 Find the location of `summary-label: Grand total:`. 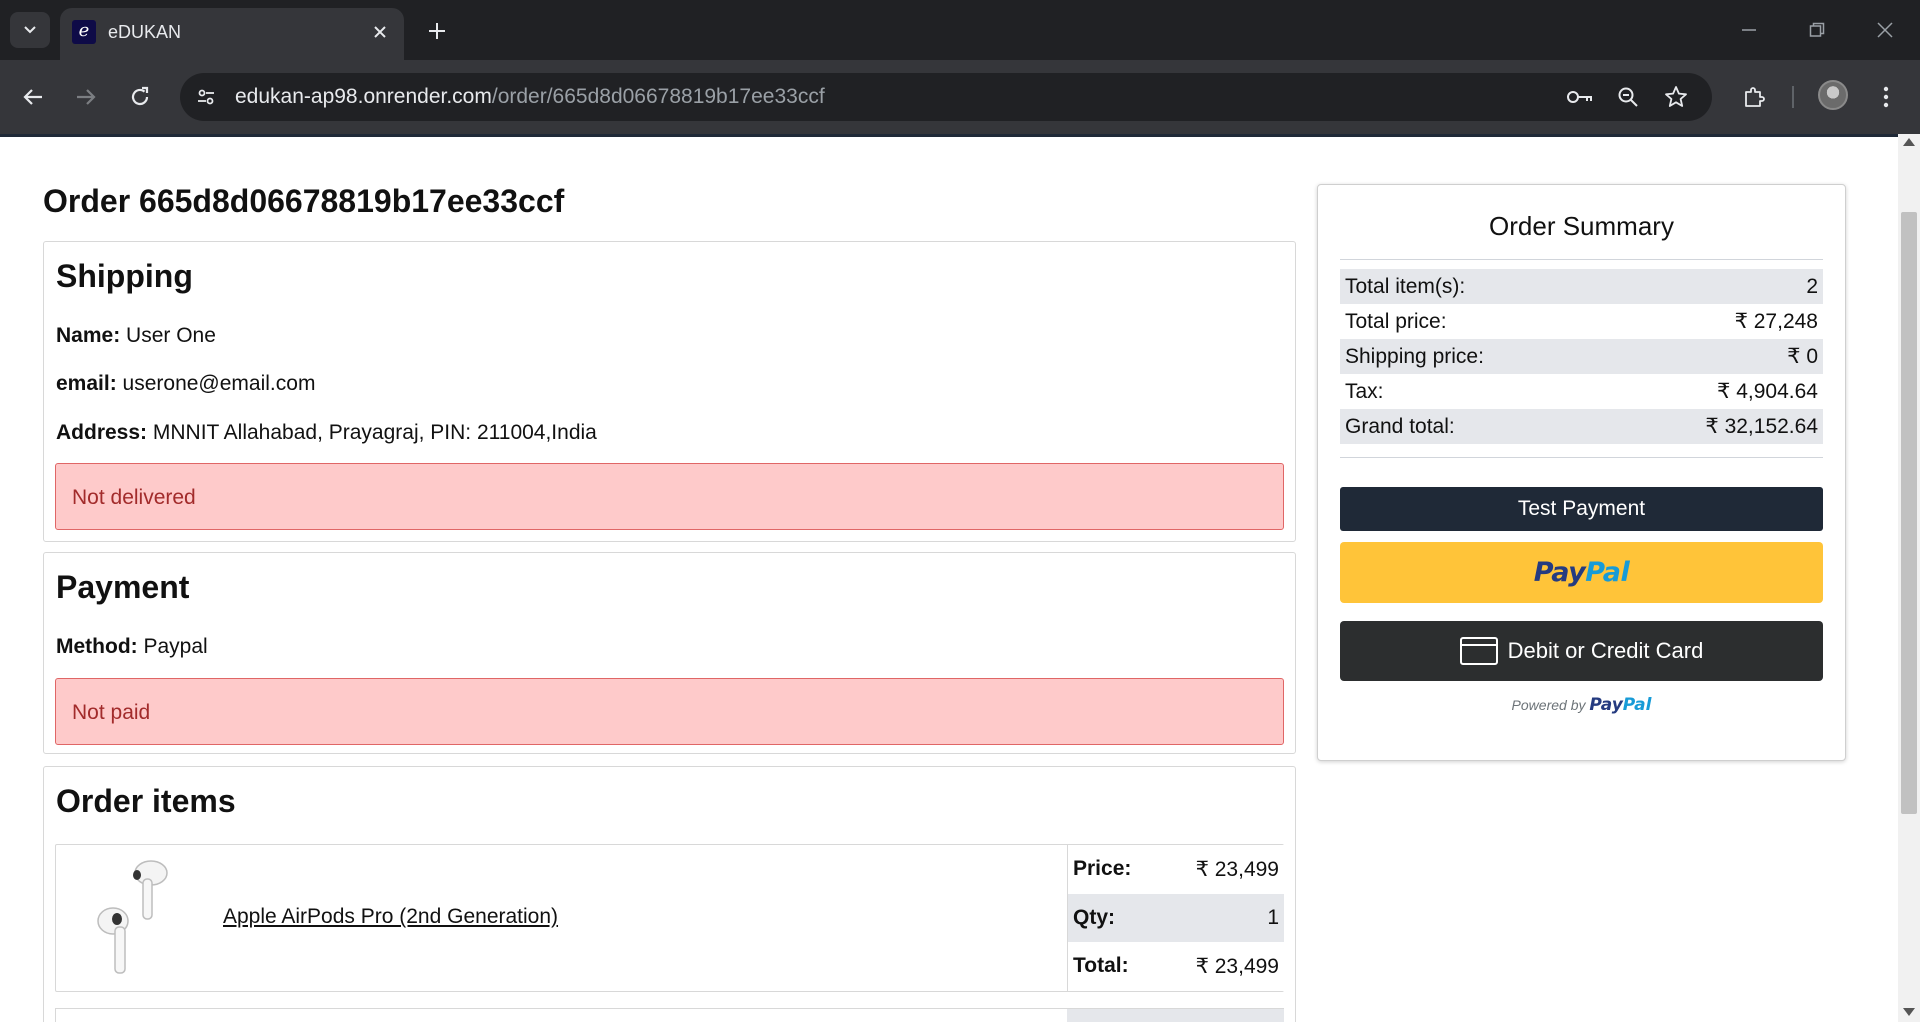

summary-label: Grand total: is located at coordinates (1400, 426).